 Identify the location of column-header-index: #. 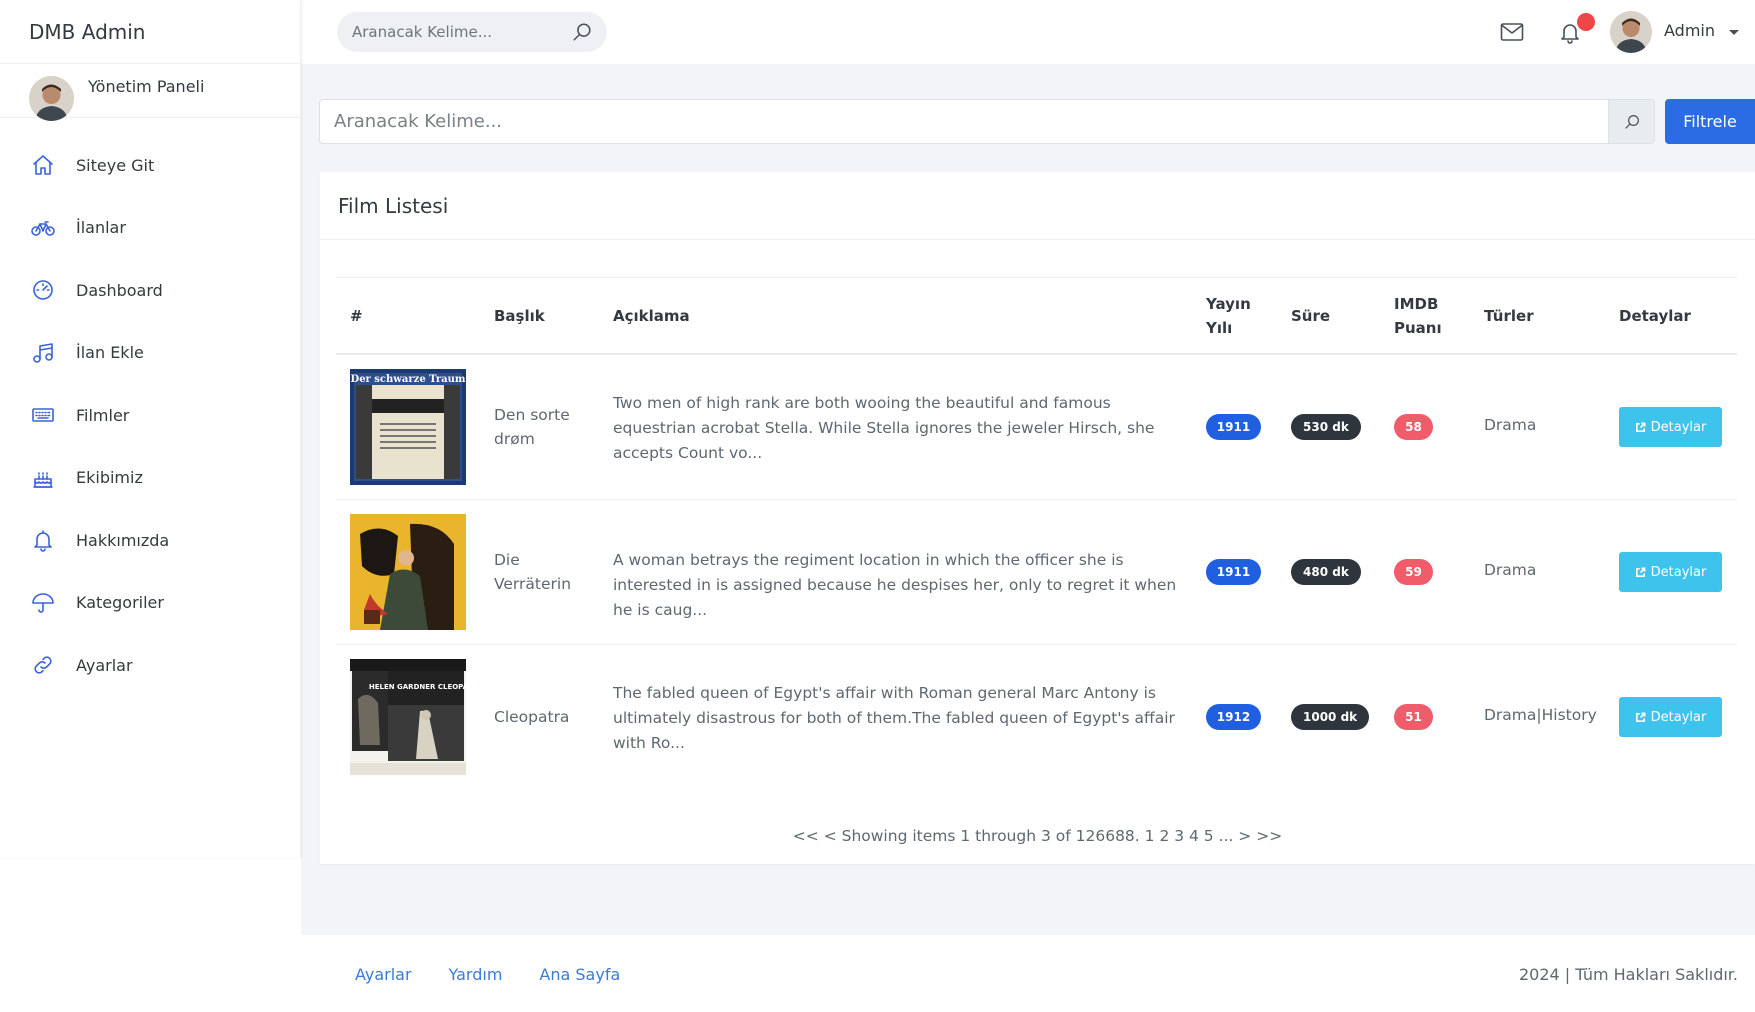
(356, 315).